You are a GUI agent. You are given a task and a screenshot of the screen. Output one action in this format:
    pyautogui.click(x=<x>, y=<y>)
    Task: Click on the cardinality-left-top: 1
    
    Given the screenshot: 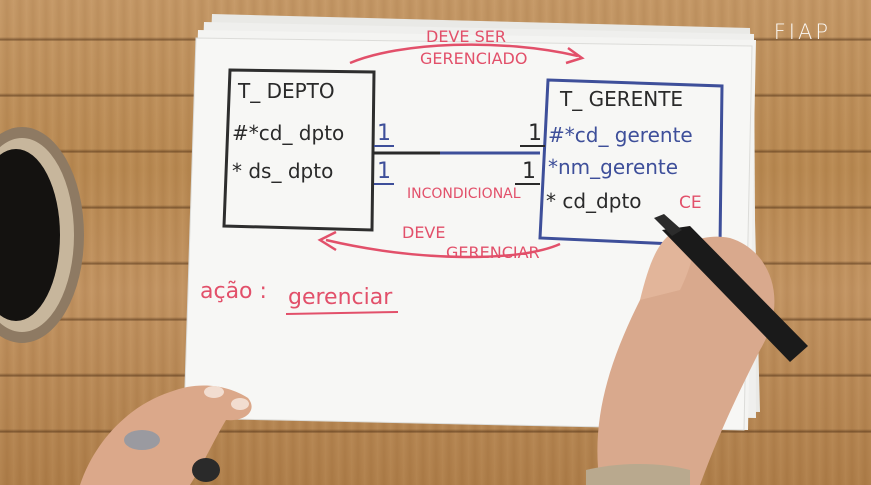 What is the action you would take?
    pyautogui.click(x=384, y=133)
    